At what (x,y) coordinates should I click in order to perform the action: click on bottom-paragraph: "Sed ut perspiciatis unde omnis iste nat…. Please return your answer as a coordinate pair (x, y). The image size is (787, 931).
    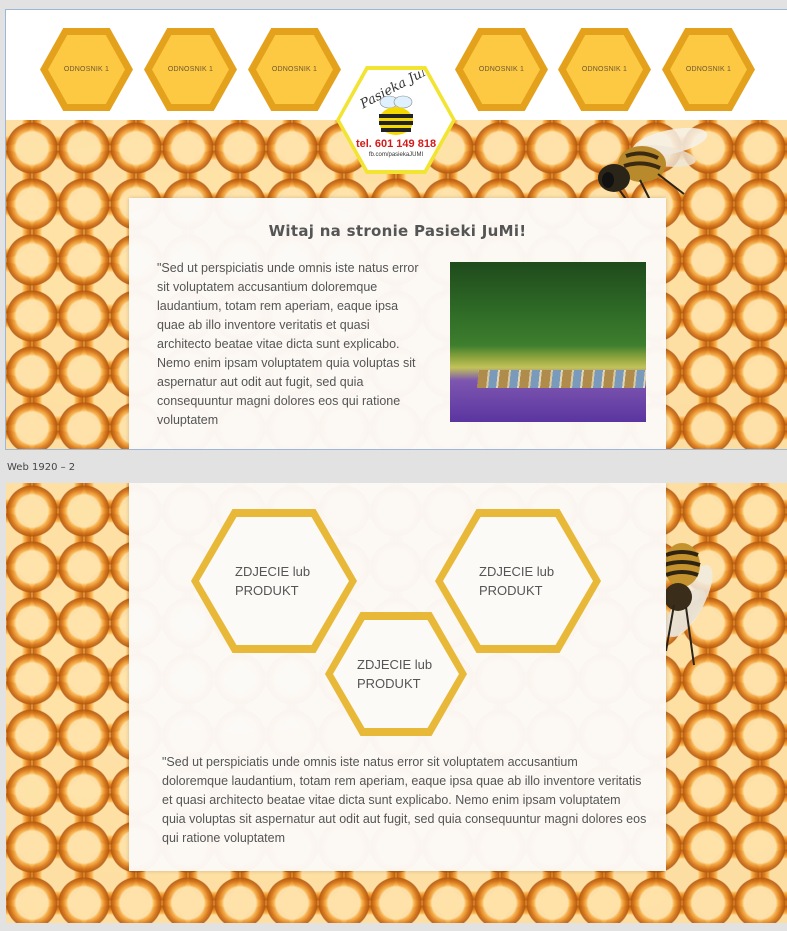
    Looking at the image, I should click on (404, 800).